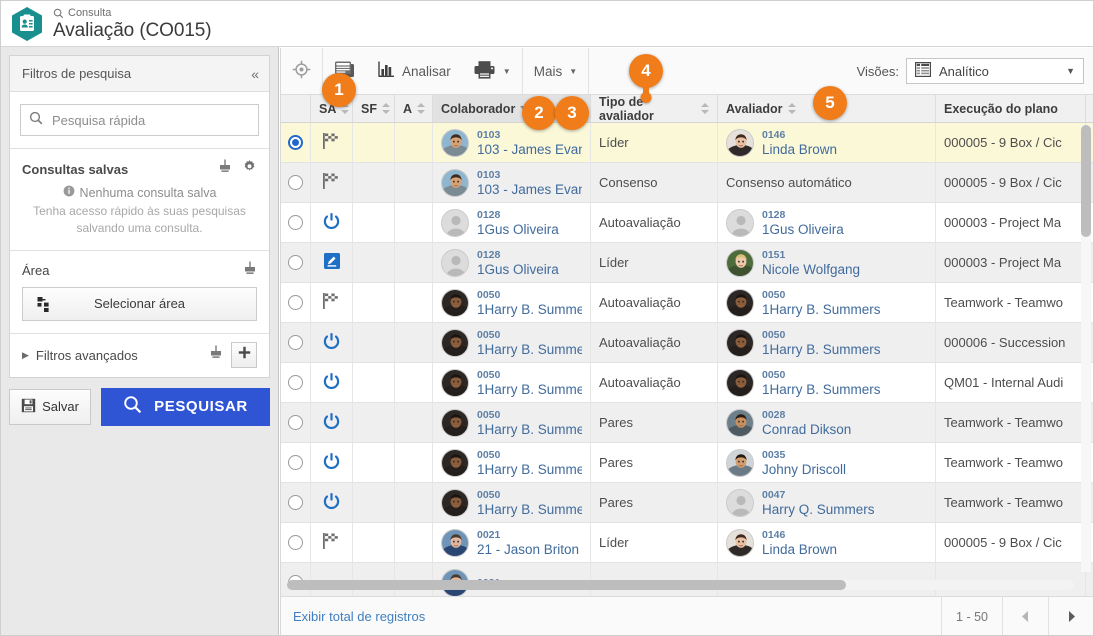  I want to click on select-area-button: Selecionar área, so click(139, 303).